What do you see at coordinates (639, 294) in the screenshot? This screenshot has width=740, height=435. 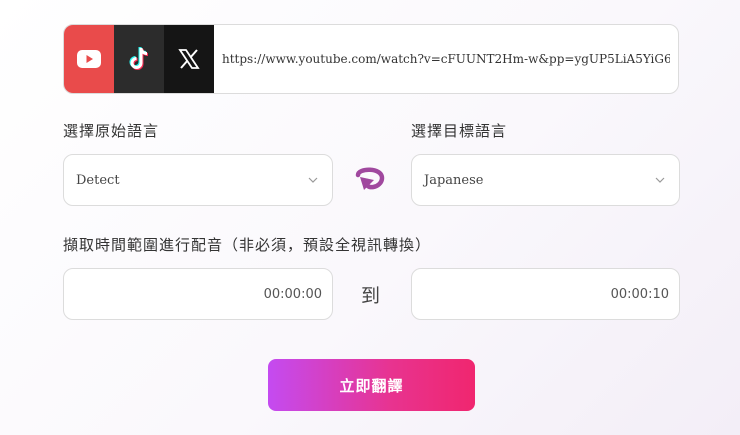 I see `end-time-value: 00:00:10` at bounding box center [639, 294].